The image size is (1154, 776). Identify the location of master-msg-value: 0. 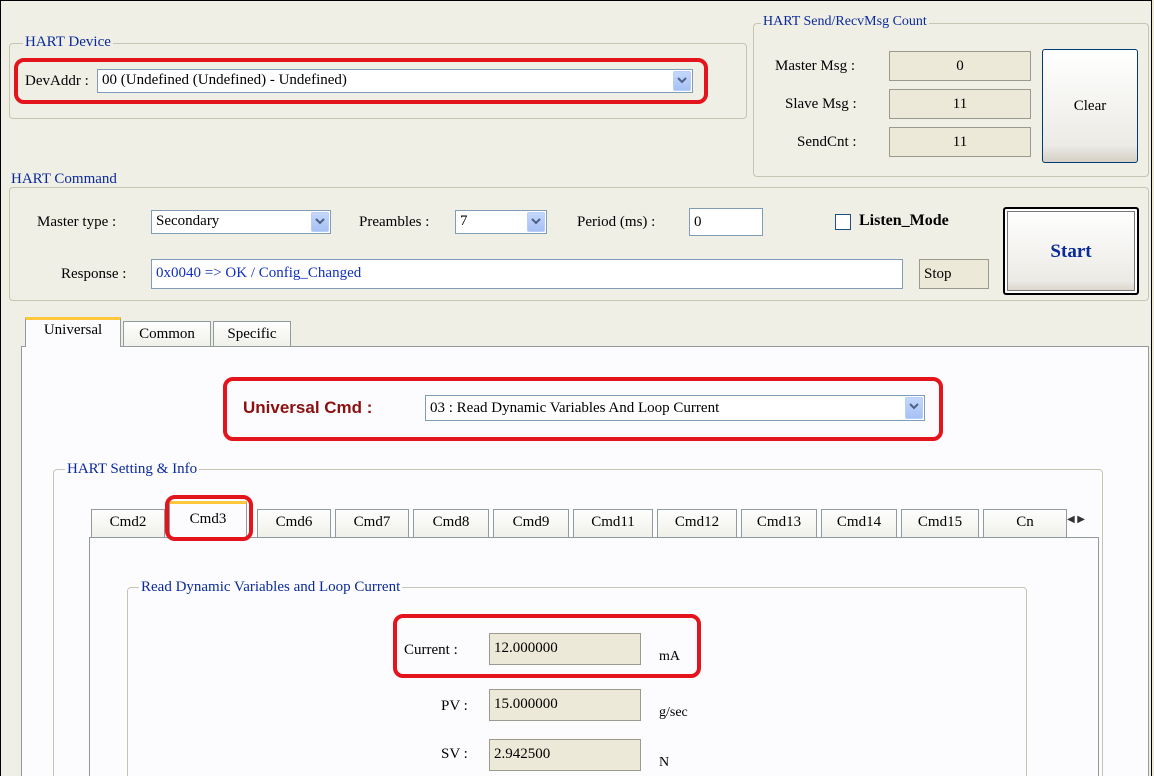
(960, 66).